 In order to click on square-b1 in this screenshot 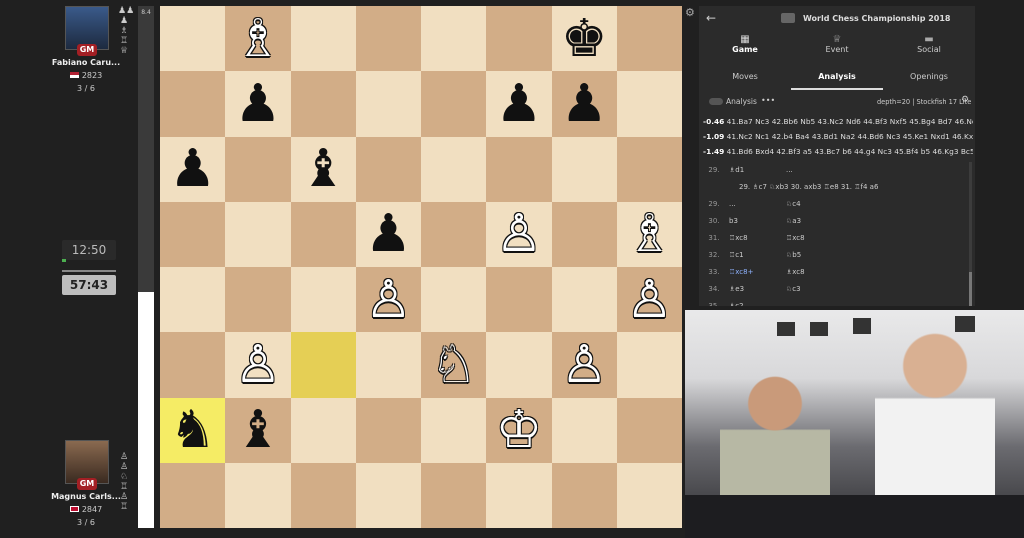, I will do `click(258, 495)`.